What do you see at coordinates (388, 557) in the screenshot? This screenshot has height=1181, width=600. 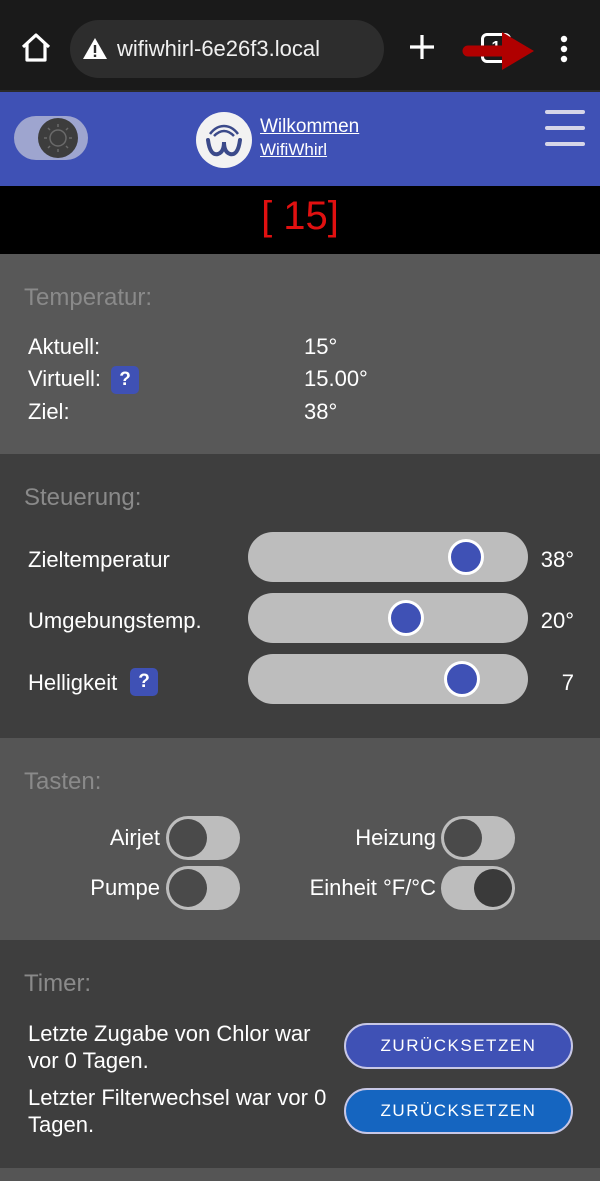 I see `target-temp-slider` at bounding box center [388, 557].